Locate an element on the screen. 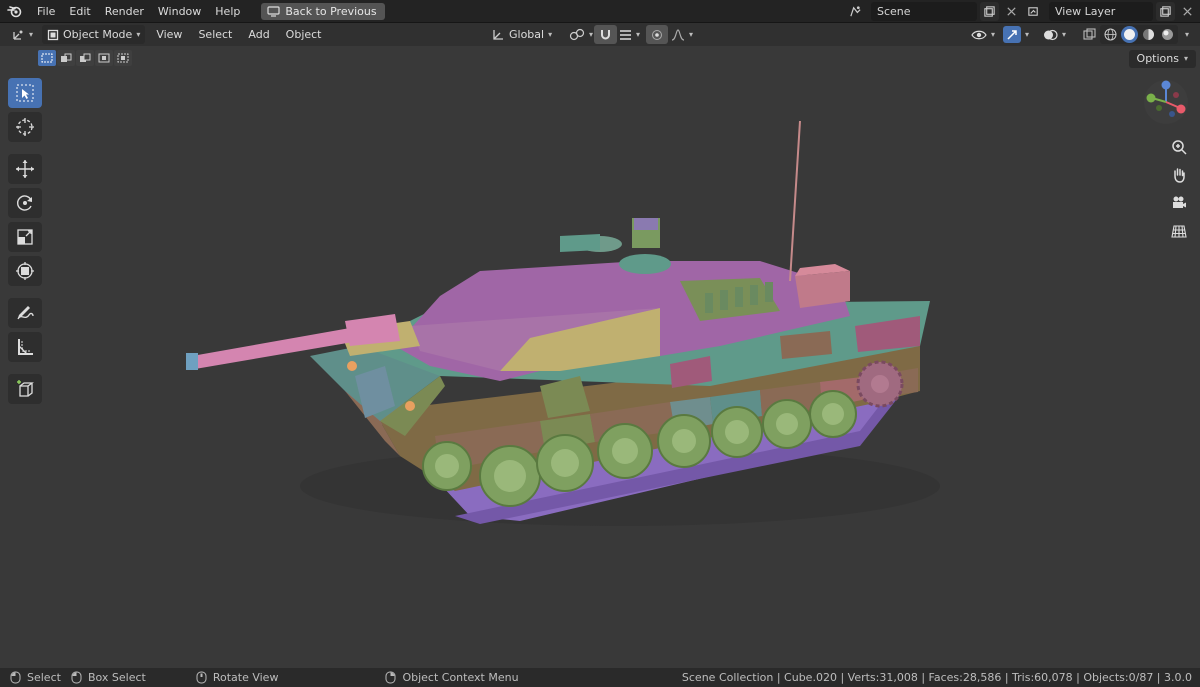  mouse-right-icon is located at coordinates (390, 677).